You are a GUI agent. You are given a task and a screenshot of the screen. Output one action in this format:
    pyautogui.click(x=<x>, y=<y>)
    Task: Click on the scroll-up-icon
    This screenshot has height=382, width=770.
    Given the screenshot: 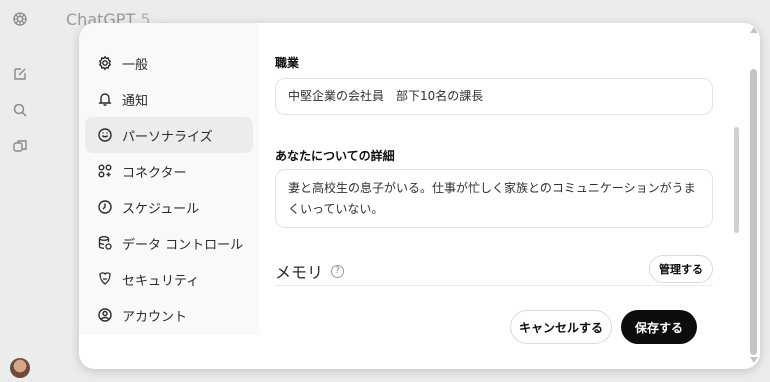 What is the action you would take?
    pyautogui.click(x=754, y=30)
    